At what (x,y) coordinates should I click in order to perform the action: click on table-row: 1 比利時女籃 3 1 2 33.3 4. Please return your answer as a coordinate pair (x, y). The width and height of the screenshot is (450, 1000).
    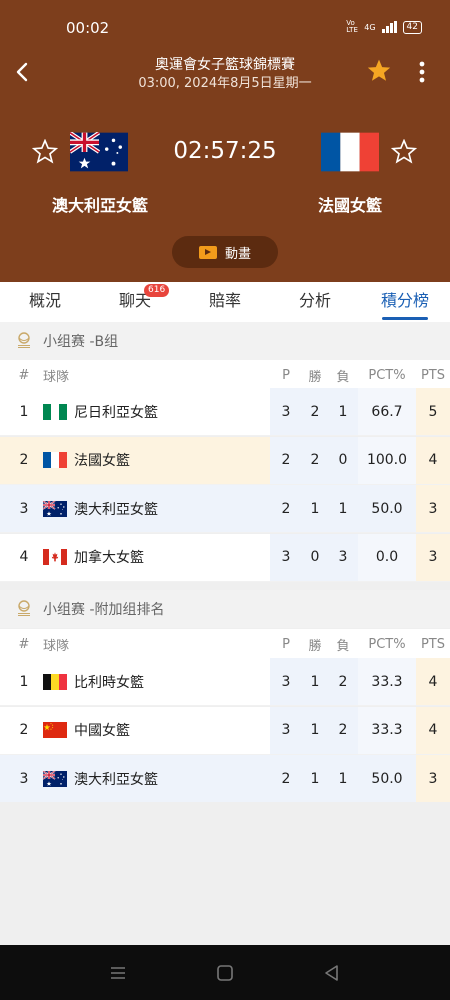
    Looking at the image, I should click on (225, 682).